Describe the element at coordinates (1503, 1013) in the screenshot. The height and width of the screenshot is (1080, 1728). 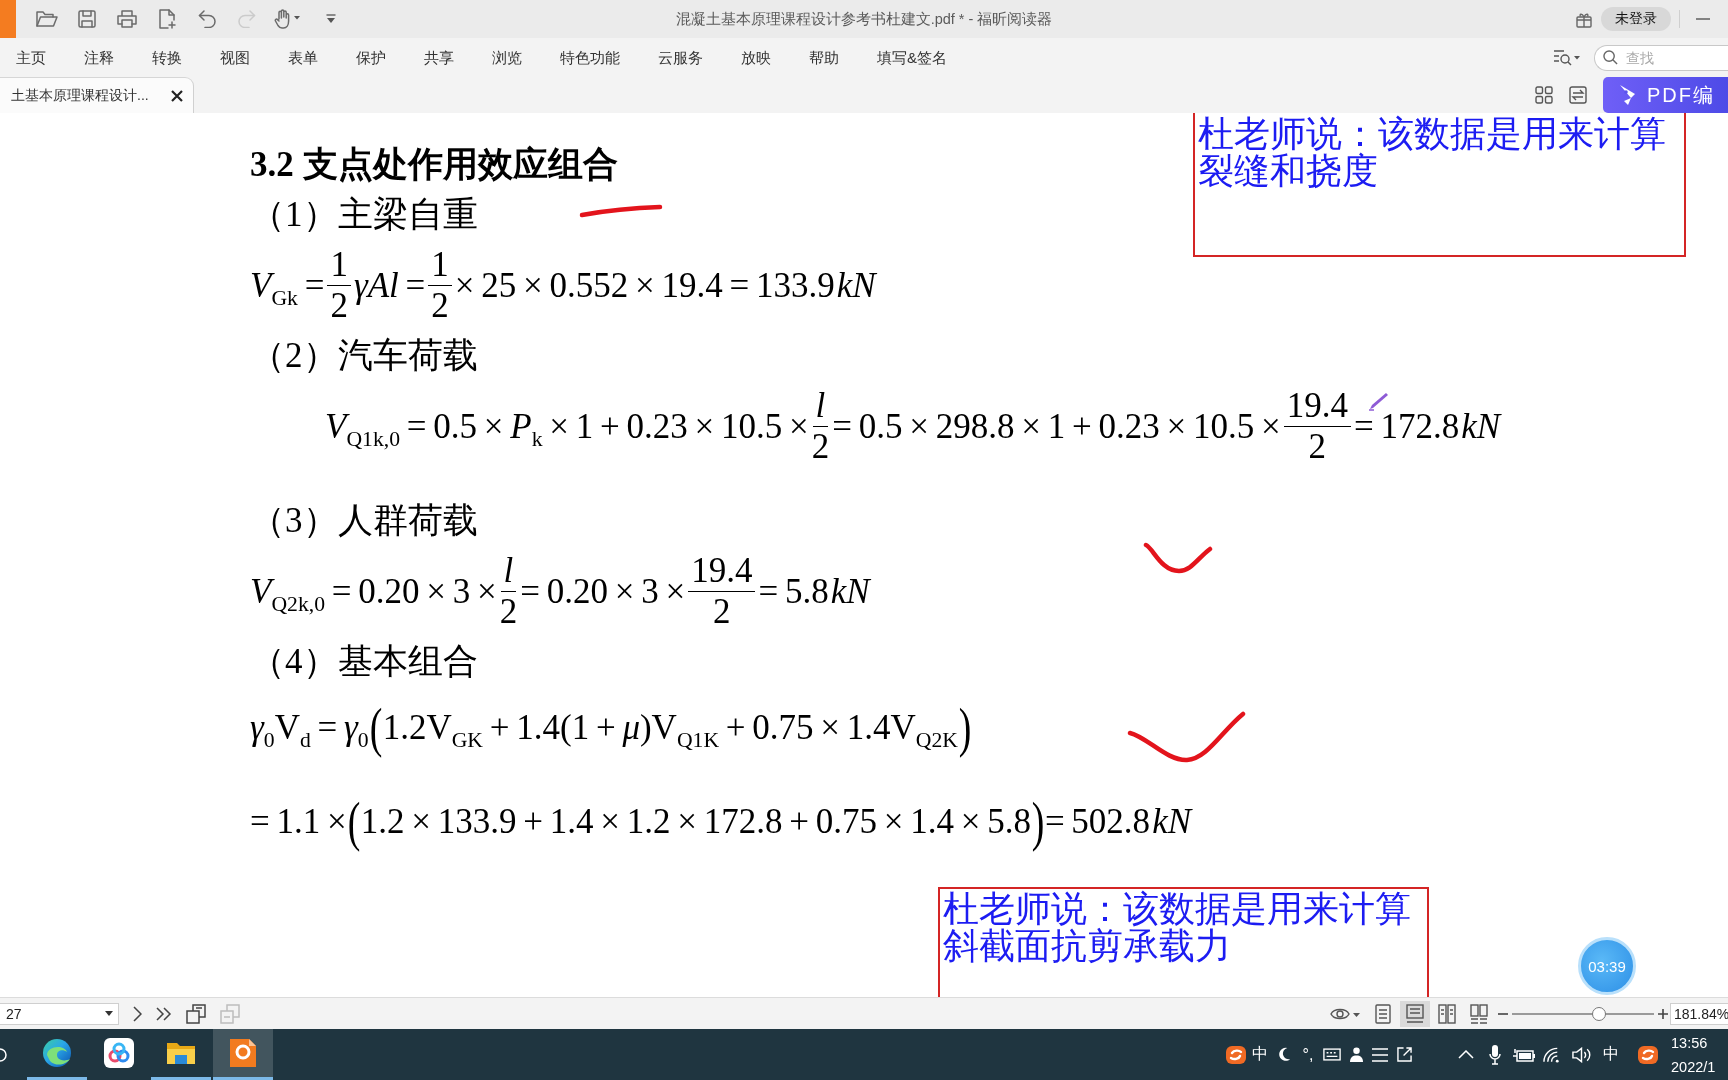
I see `zoom-out-icon` at that location.